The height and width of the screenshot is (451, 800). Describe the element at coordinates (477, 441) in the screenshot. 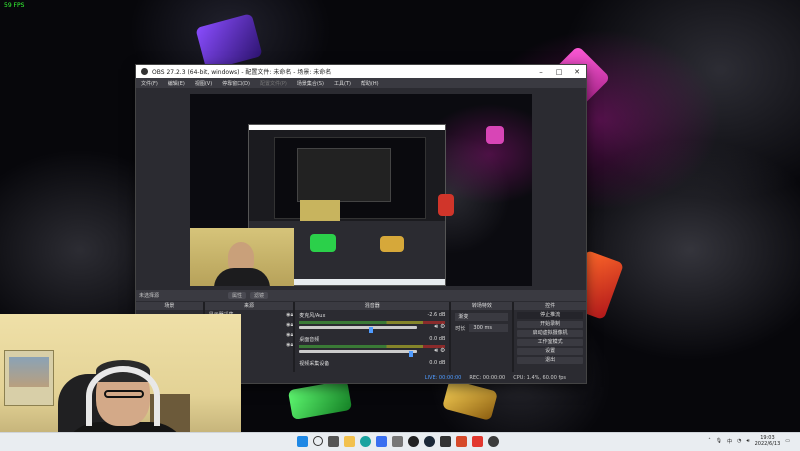

I see `game-launcher-icon` at that location.